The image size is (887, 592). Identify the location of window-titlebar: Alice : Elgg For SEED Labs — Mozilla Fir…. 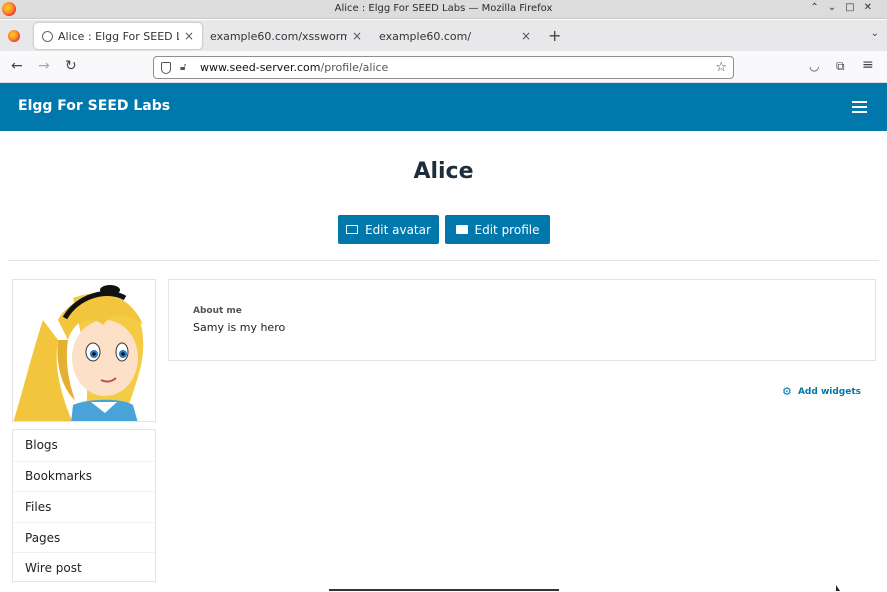
(443, 9).